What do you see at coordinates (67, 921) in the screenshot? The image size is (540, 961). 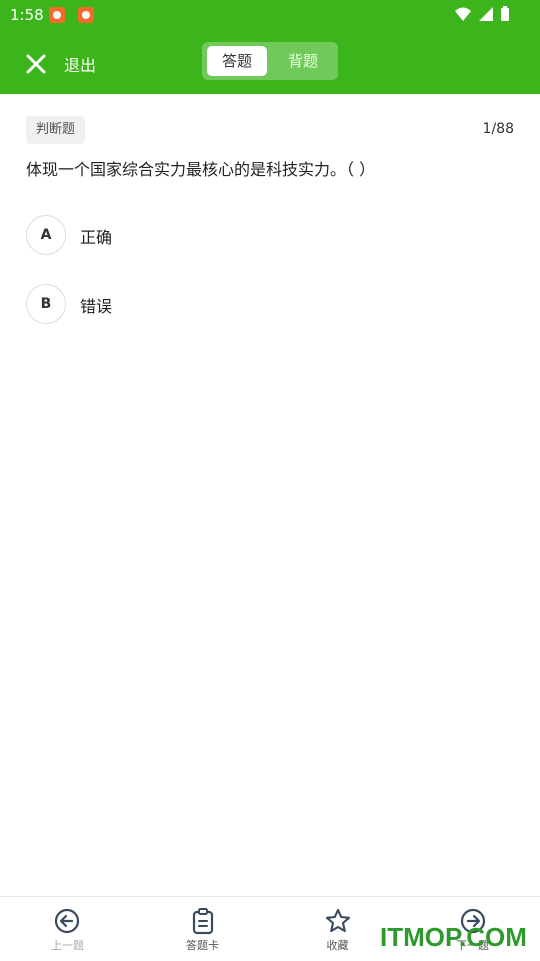 I see `arrow-left-circle-icon` at bounding box center [67, 921].